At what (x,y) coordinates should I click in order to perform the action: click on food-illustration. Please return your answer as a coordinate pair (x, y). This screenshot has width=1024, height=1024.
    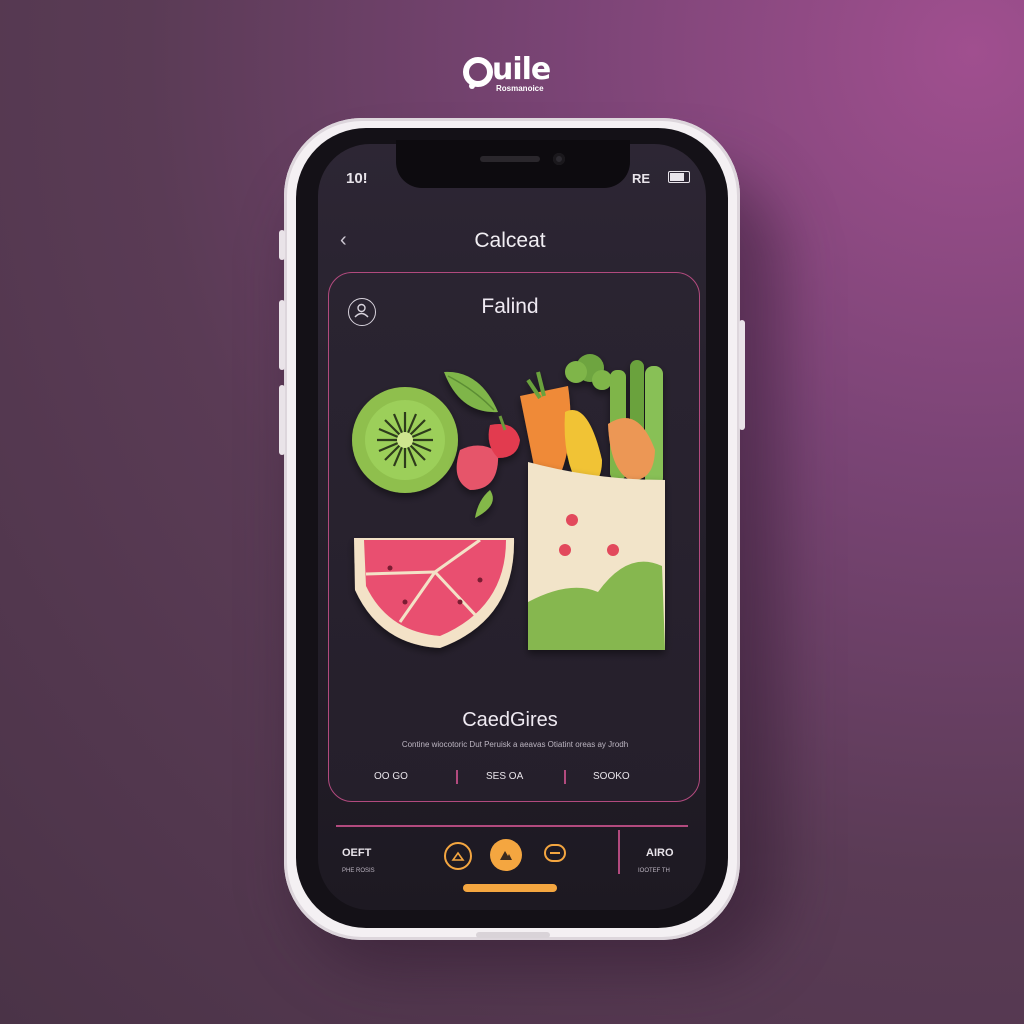
    Looking at the image, I should click on (508, 502).